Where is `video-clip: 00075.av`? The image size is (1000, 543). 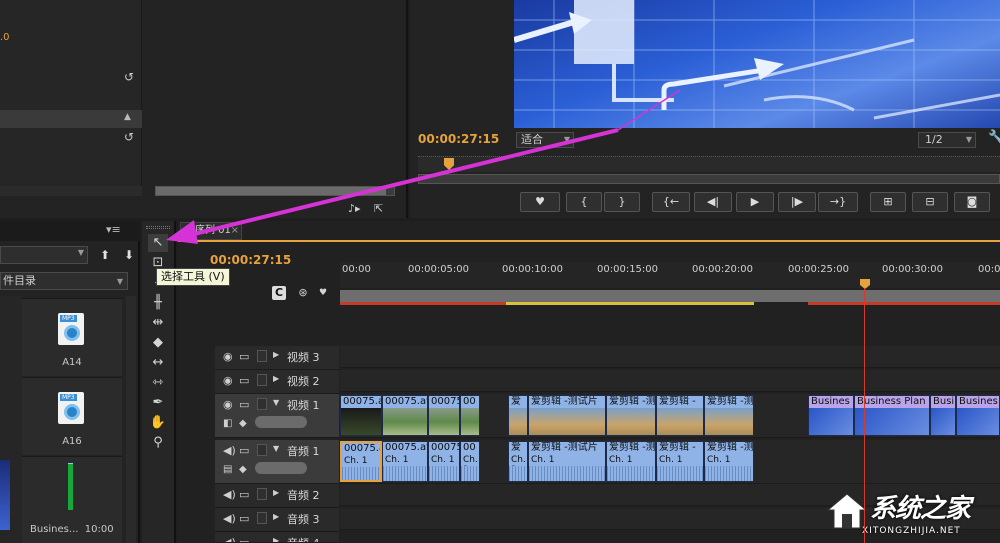 video-clip: 00075.av is located at coordinates (405, 415).